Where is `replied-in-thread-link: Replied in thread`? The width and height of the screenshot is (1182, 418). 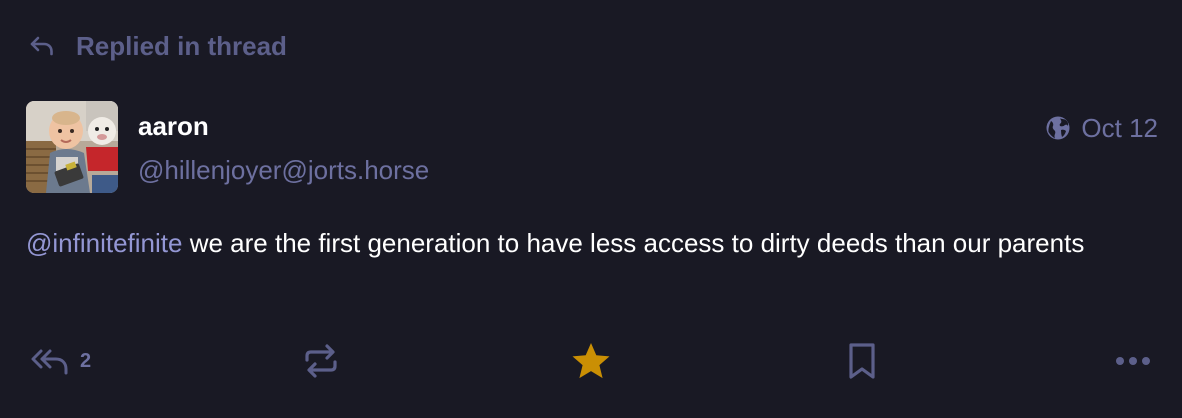 replied-in-thread-link: Replied in thread is located at coordinates (157, 46).